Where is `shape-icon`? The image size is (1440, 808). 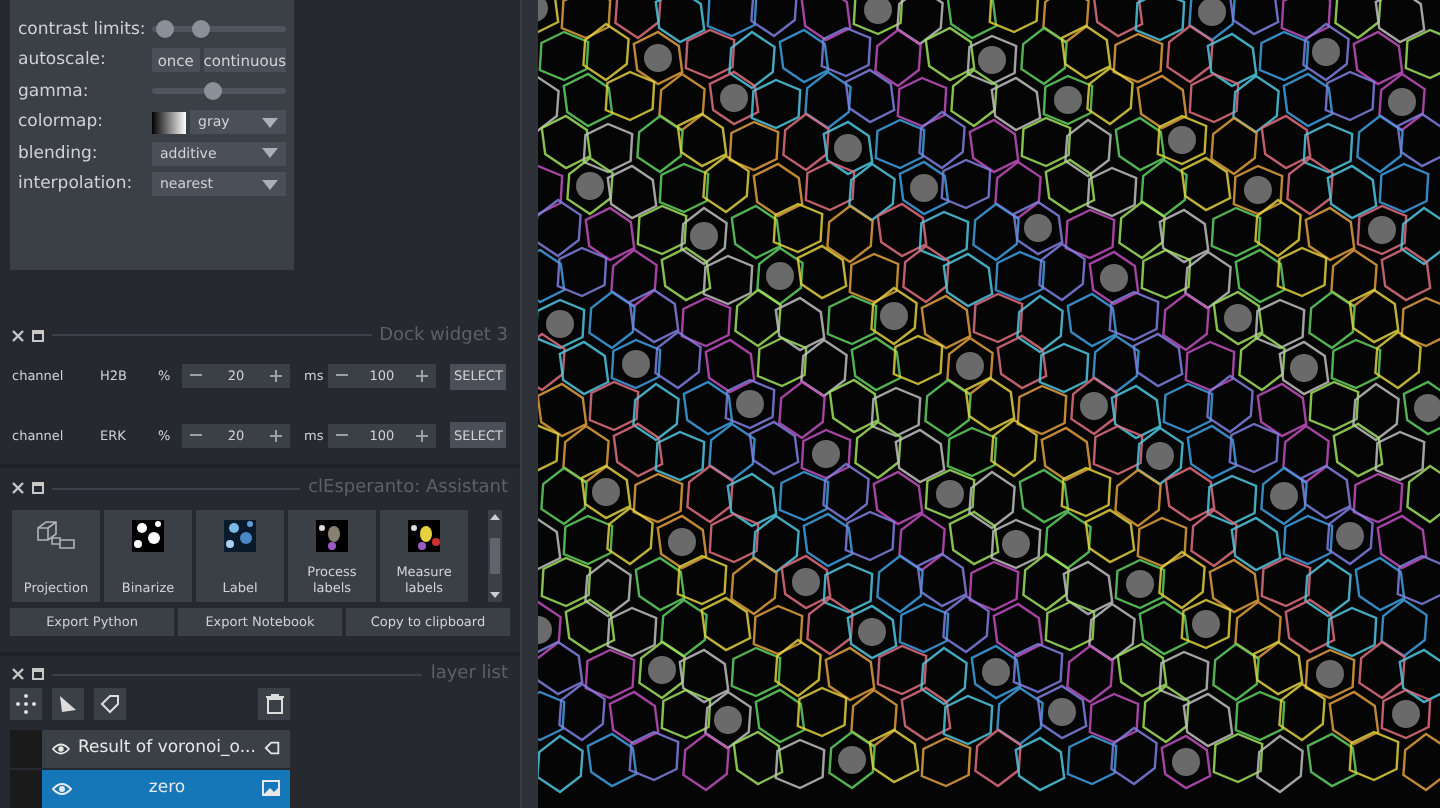 shape-icon is located at coordinates (68, 703).